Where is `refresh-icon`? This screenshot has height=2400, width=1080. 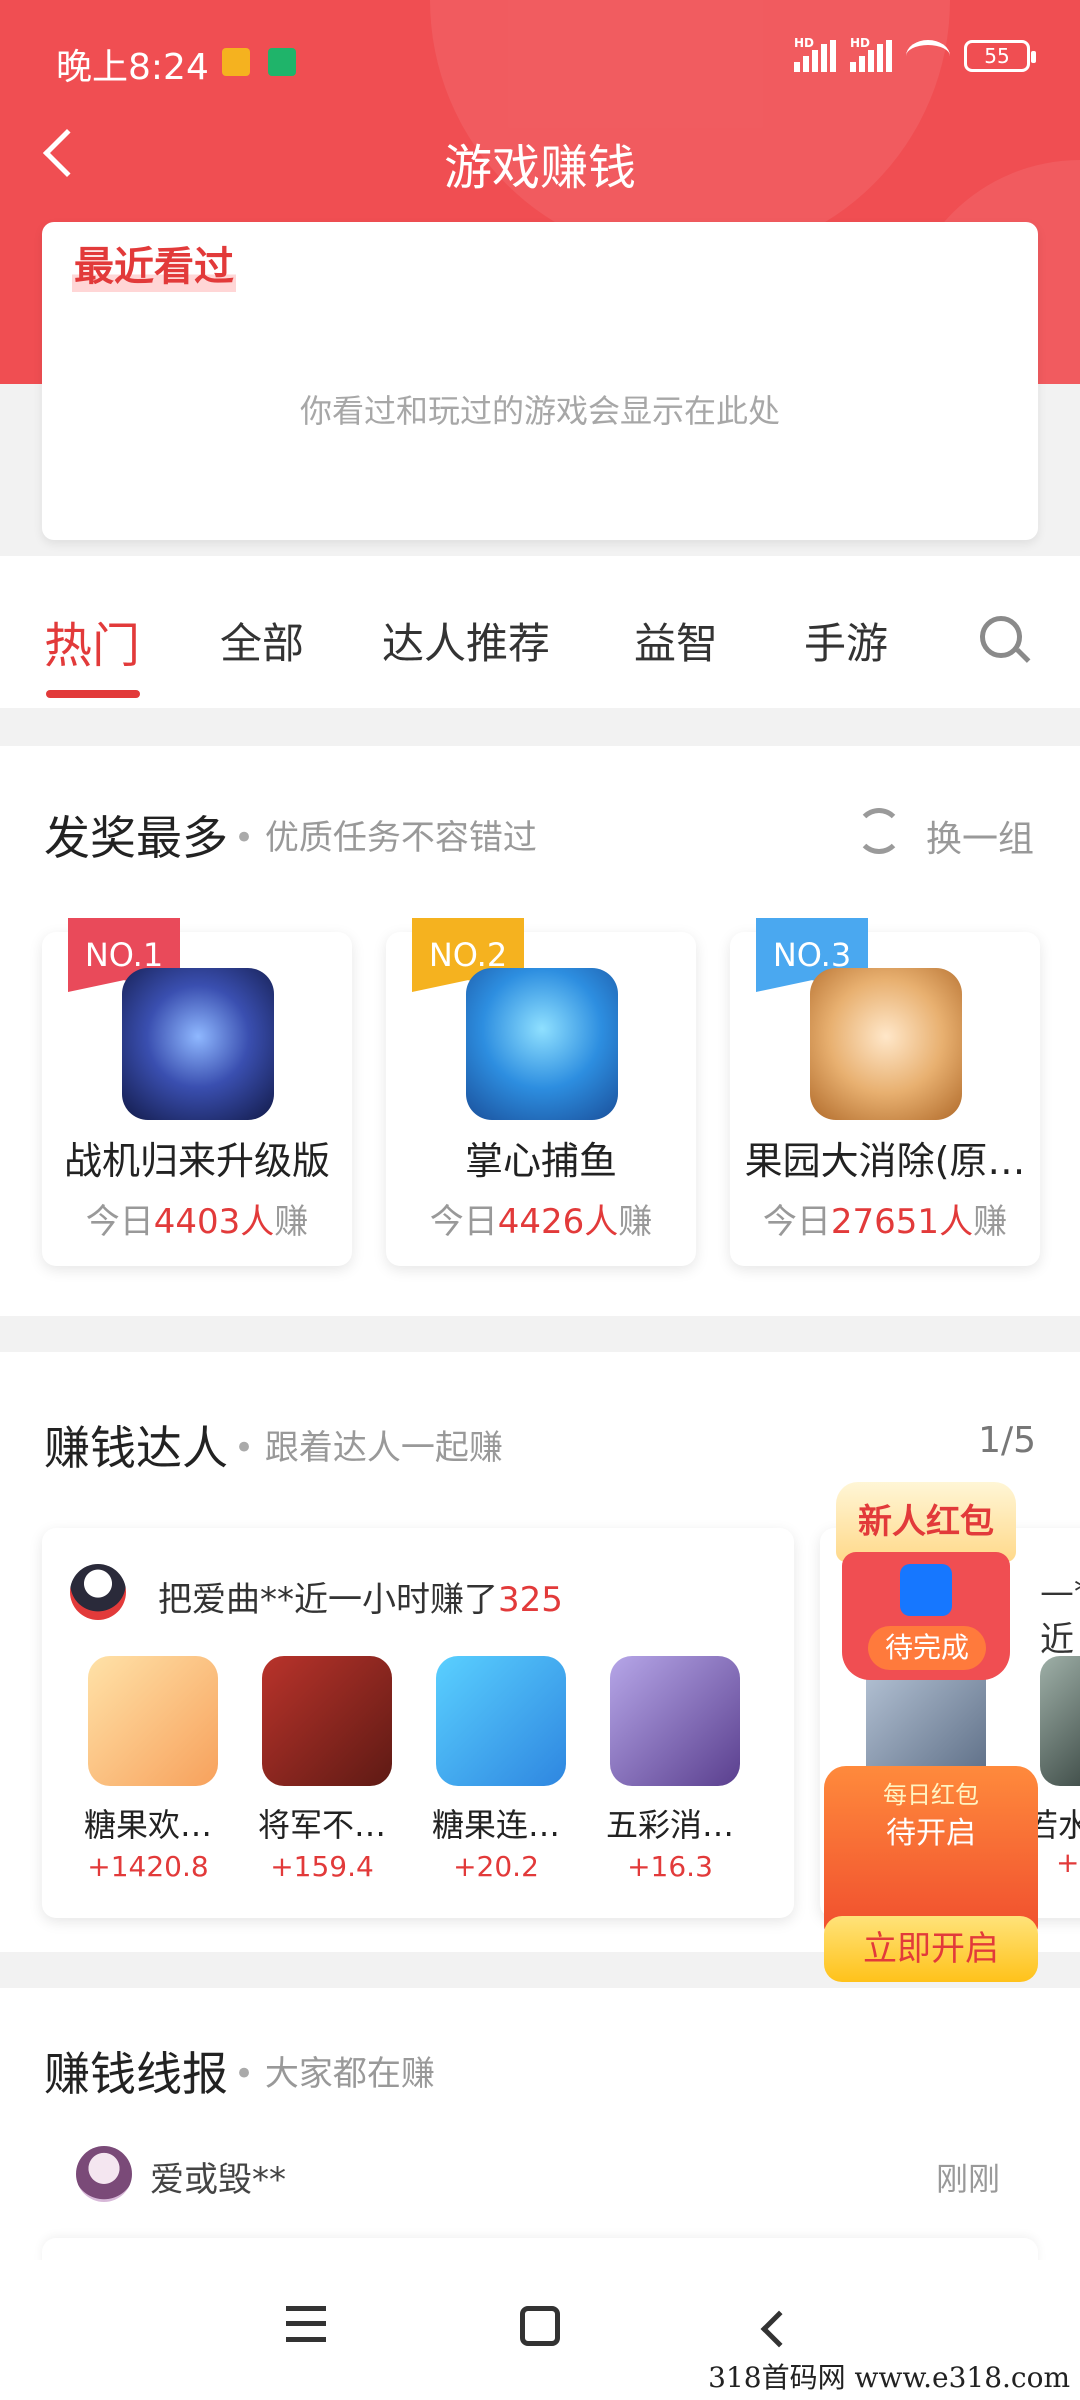 refresh-icon is located at coordinates (879, 831).